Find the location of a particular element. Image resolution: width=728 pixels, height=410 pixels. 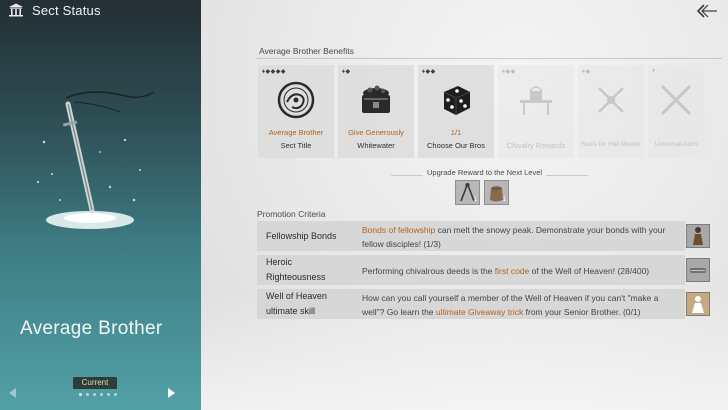

next-rank-arrow-icon is located at coordinates (171, 393).